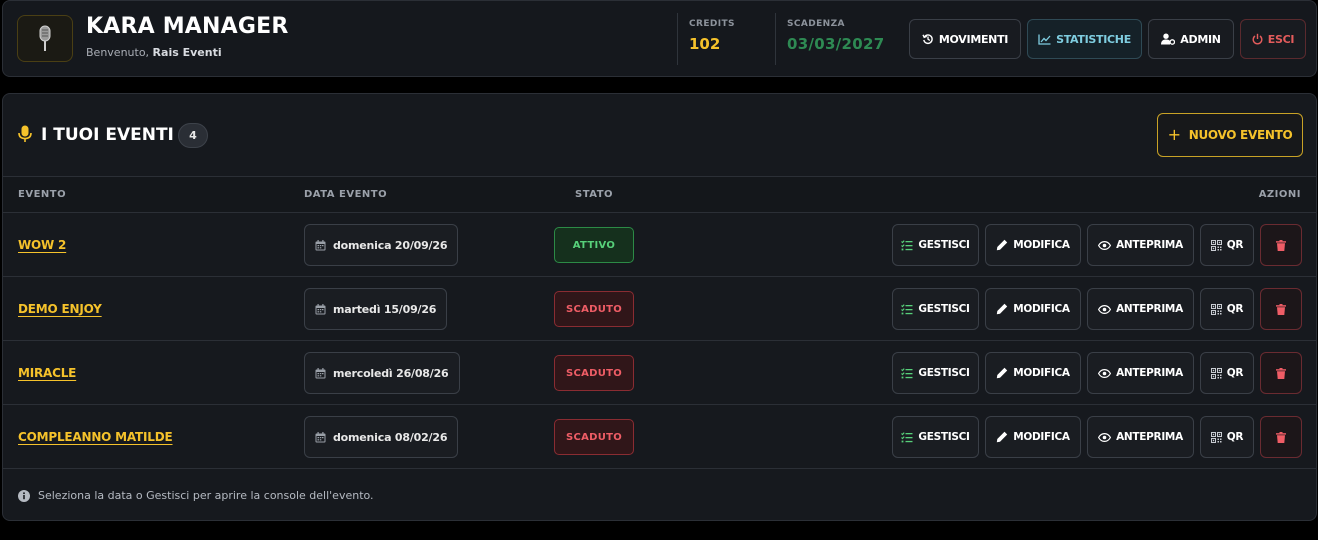 The width and height of the screenshot is (1318, 540). Describe the element at coordinates (659, 194) in the screenshot. I see `table-header: EVENTO DATA EVENTO STATO AZIONI` at that location.